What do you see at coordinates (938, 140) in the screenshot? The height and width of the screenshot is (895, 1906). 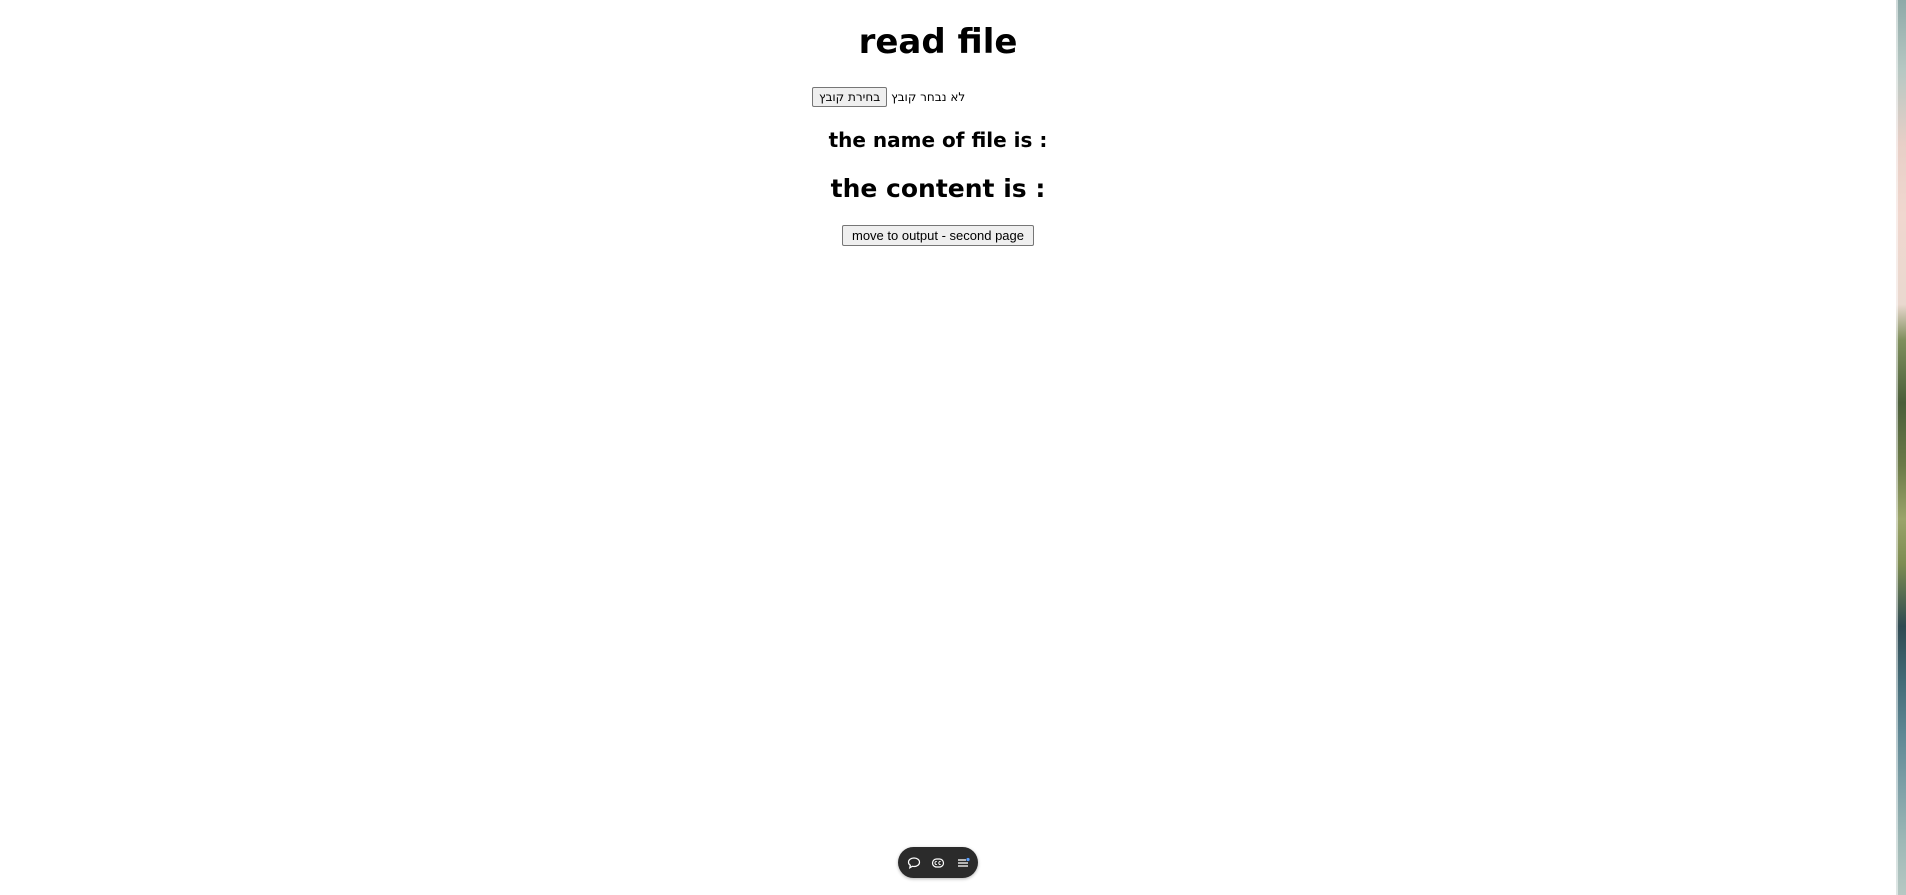 I see `file-name-heading: the name of file is :` at bounding box center [938, 140].